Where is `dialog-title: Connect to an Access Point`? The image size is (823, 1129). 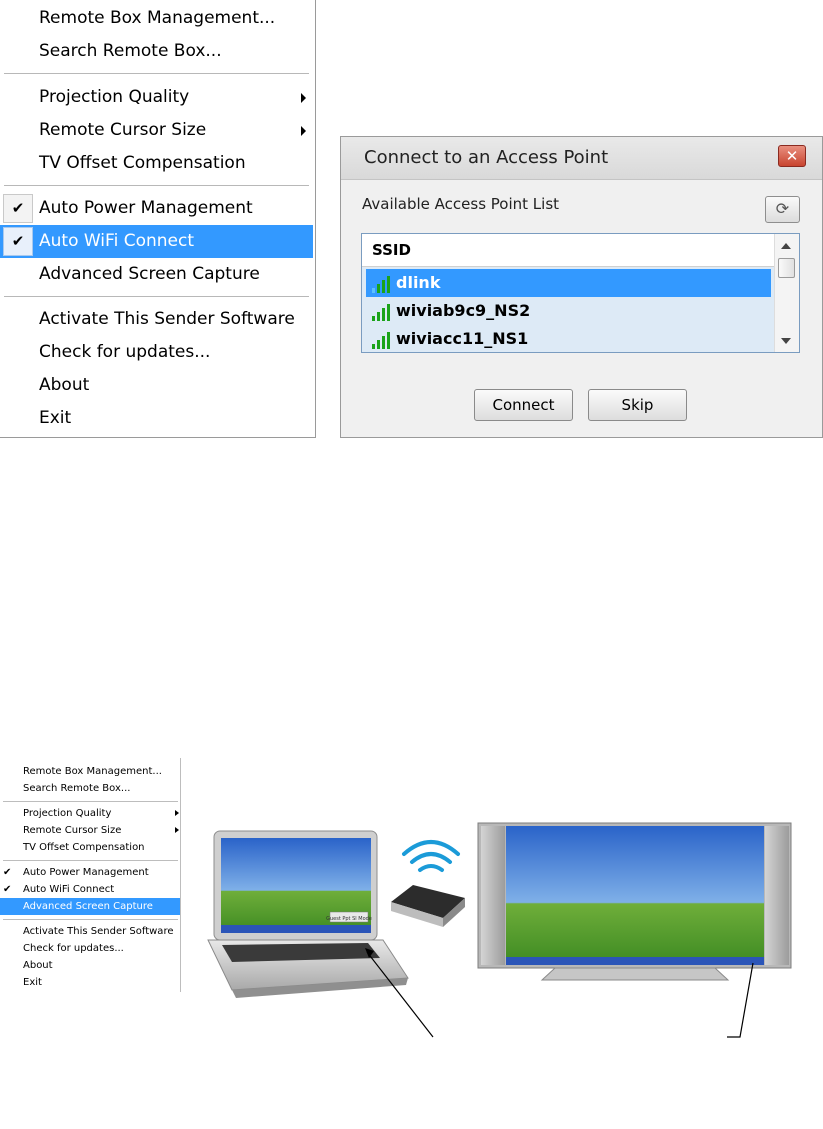 dialog-title: Connect to an Access Point is located at coordinates (486, 157).